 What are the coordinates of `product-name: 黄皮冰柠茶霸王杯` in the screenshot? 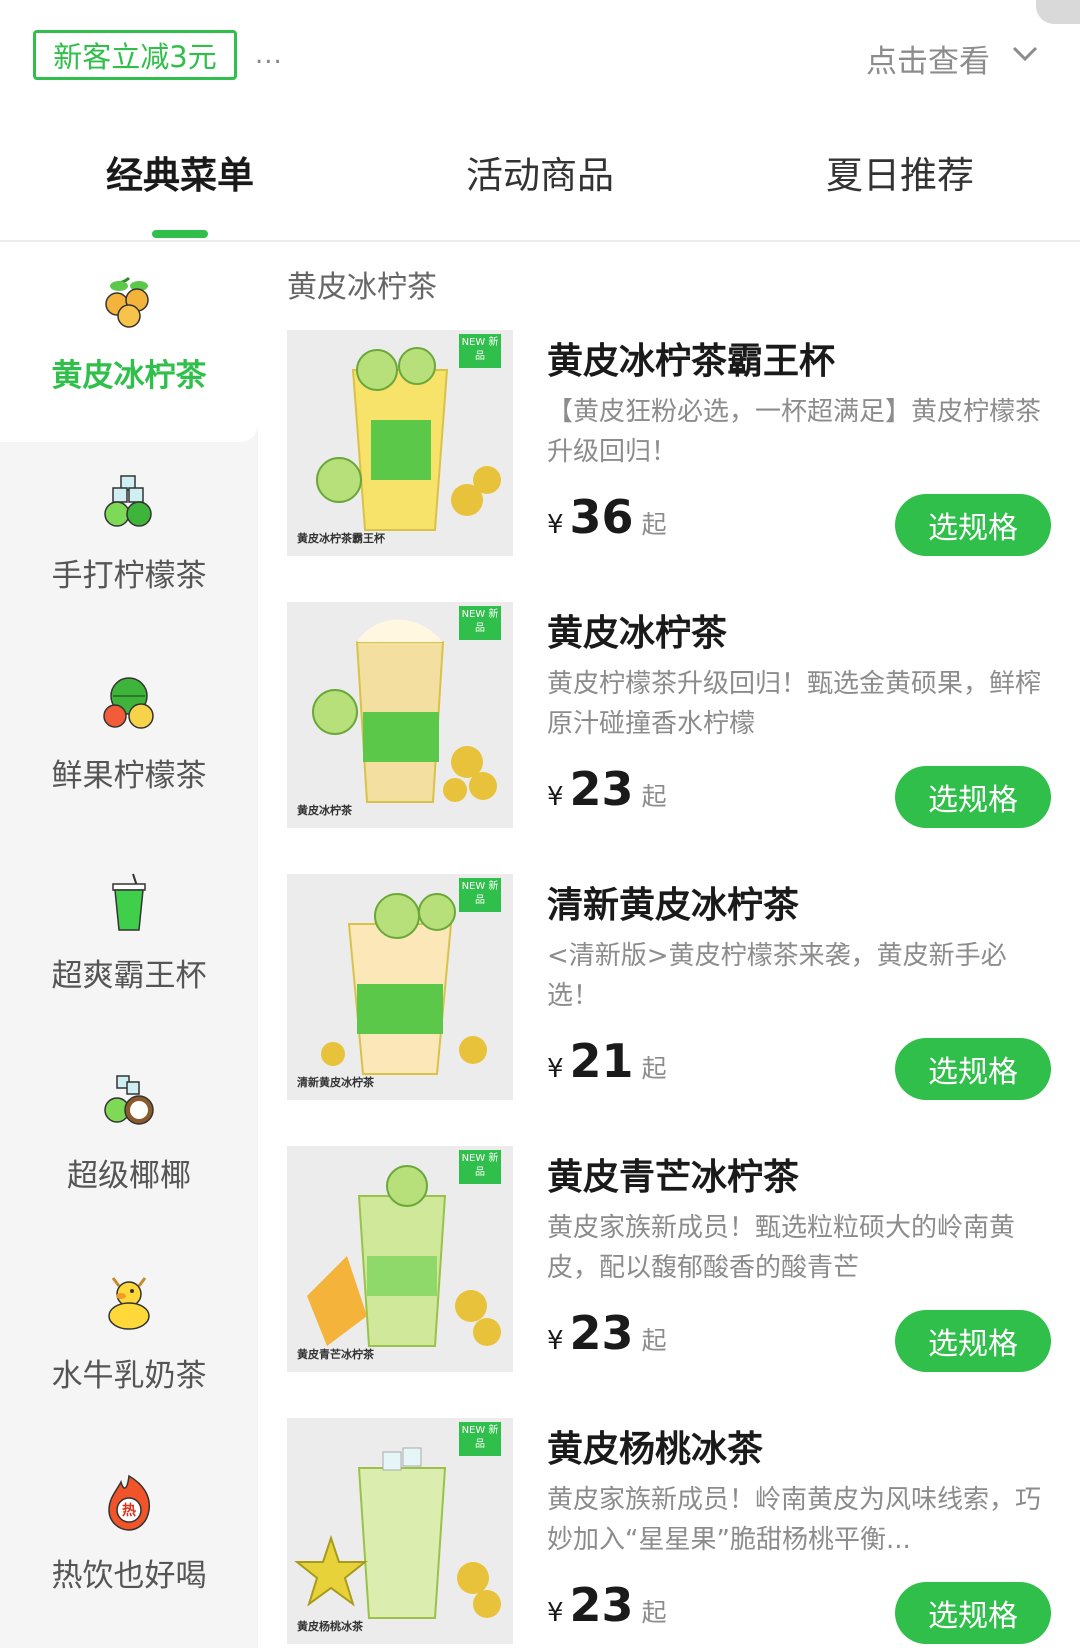 It's located at (691, 358).